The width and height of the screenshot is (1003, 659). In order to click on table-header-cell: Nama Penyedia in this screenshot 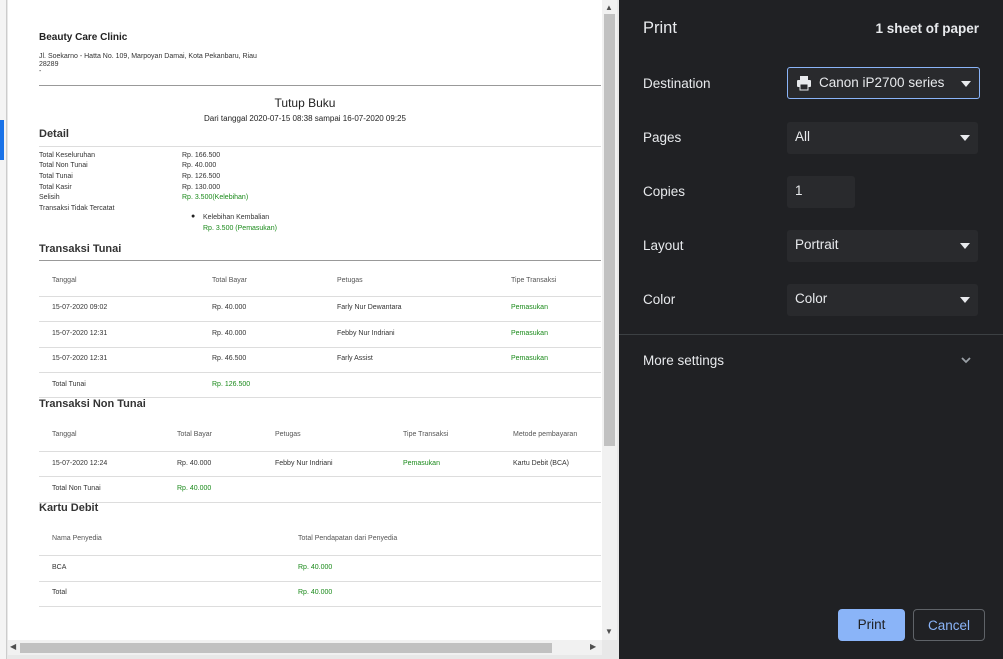, I will do `click(77, 538)`.